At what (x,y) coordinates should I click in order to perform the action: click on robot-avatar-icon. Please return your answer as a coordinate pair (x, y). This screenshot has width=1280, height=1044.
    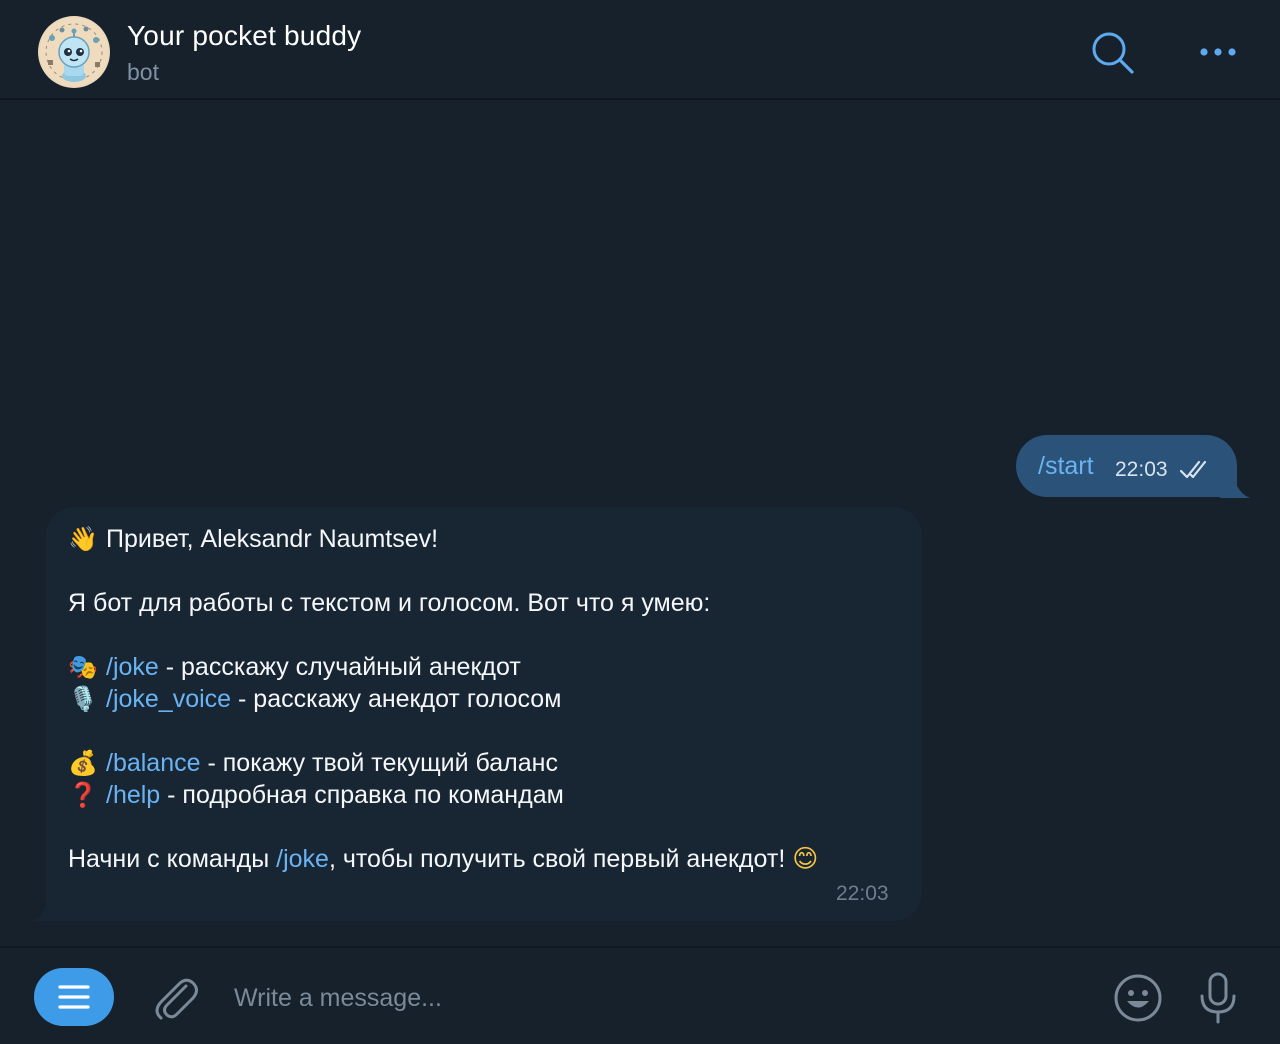
    Looking at the image, I should click on (74, 52).